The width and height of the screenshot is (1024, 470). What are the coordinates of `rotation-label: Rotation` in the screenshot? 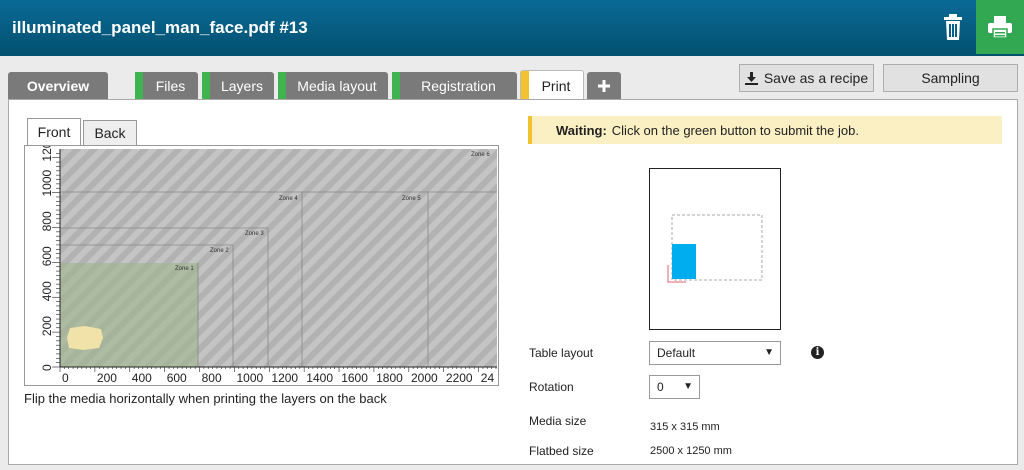 It's located at (551, 387).